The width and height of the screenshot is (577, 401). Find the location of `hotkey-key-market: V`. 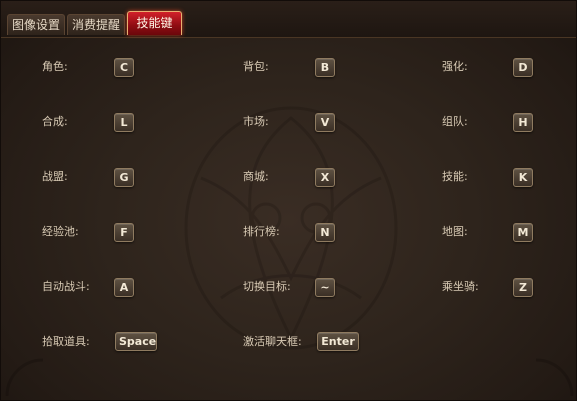

hotkey-key-market: V is located at coordinates (325, 122).